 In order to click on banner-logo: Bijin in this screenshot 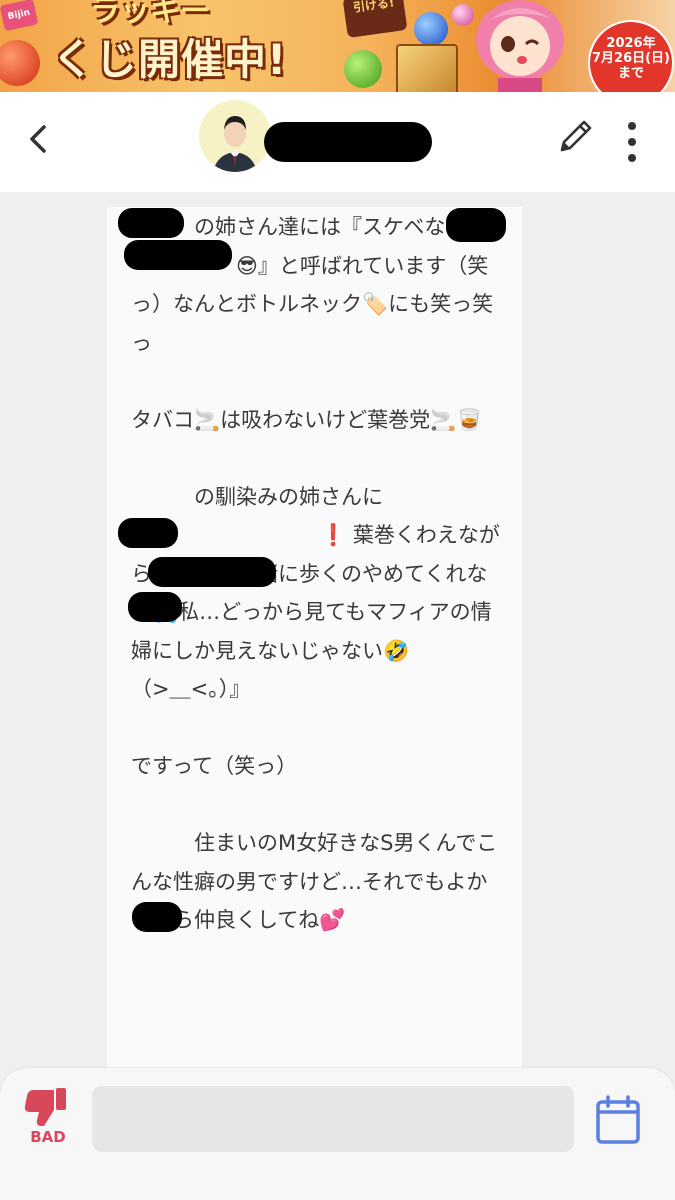, I will do `click(19, 16)`.